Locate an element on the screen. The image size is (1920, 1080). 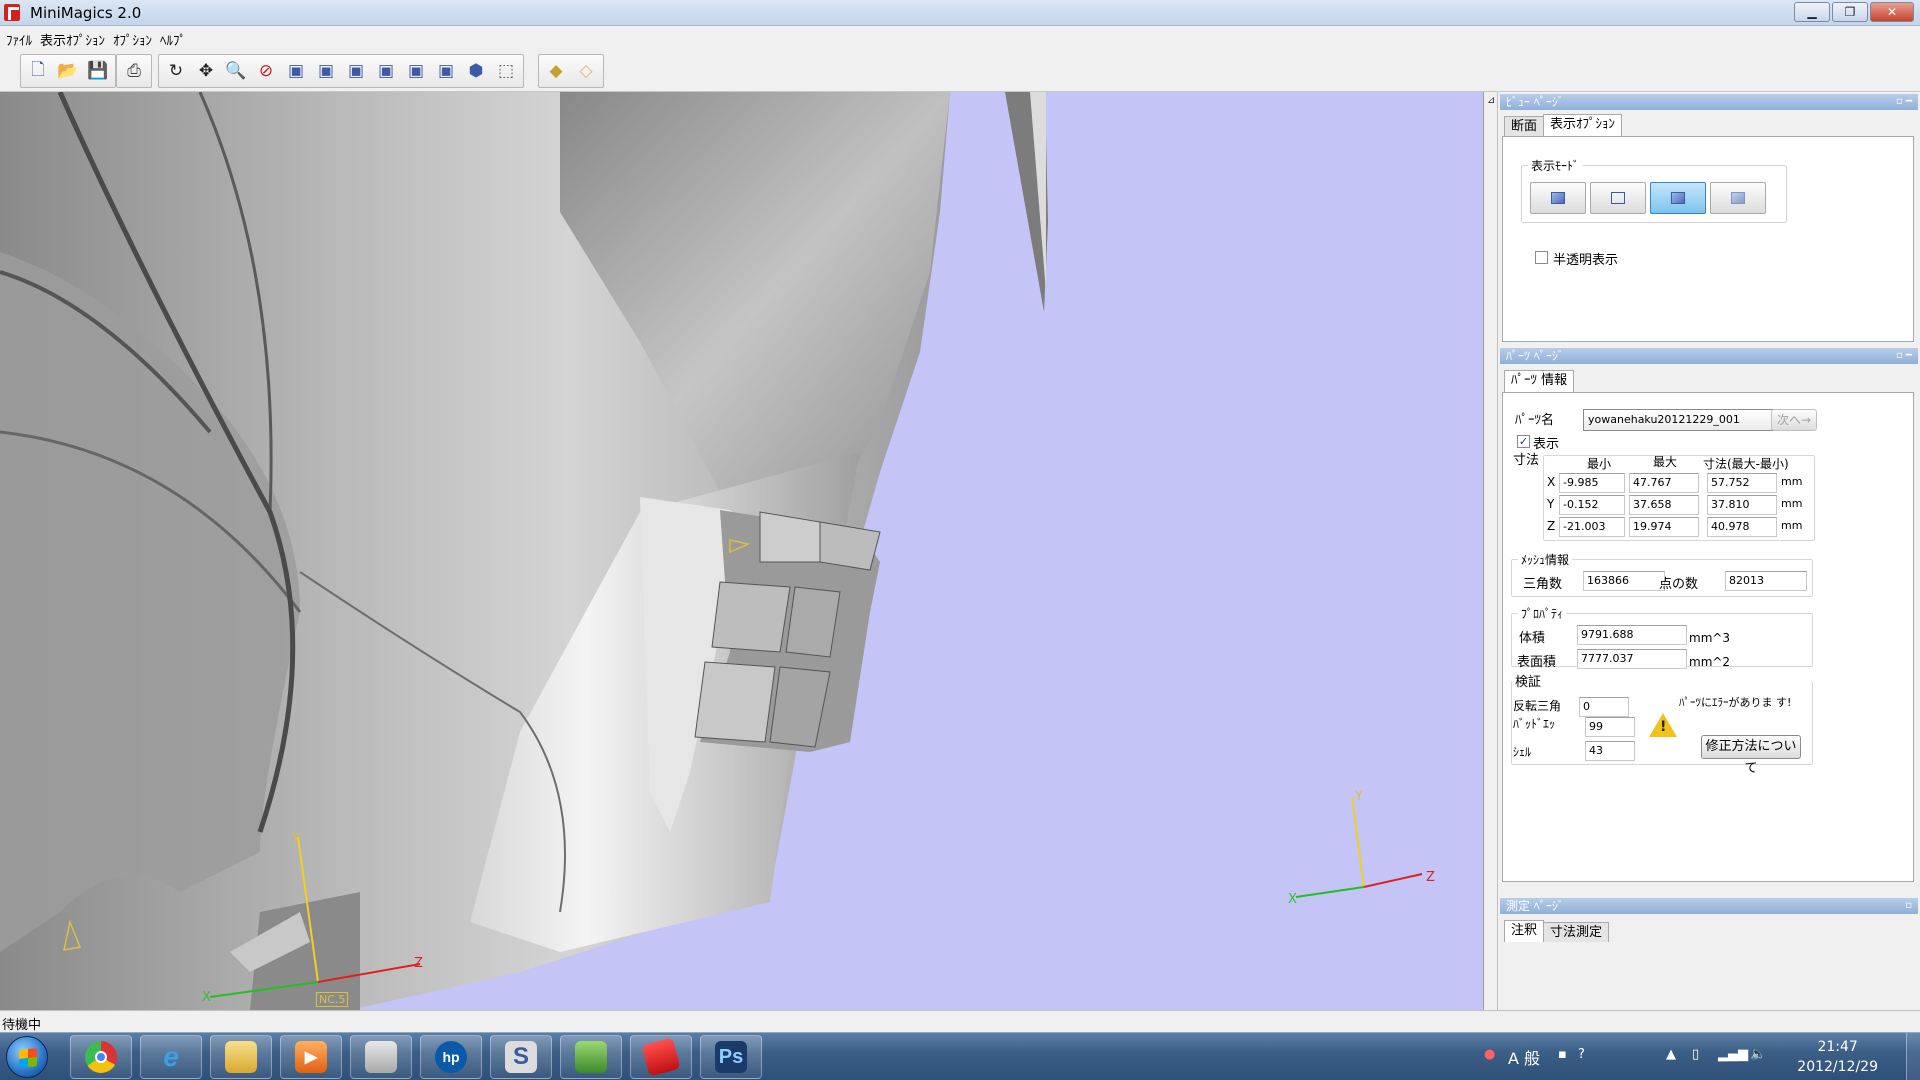
tray-security-icon: ● is located at coordinates (1489, 1054).